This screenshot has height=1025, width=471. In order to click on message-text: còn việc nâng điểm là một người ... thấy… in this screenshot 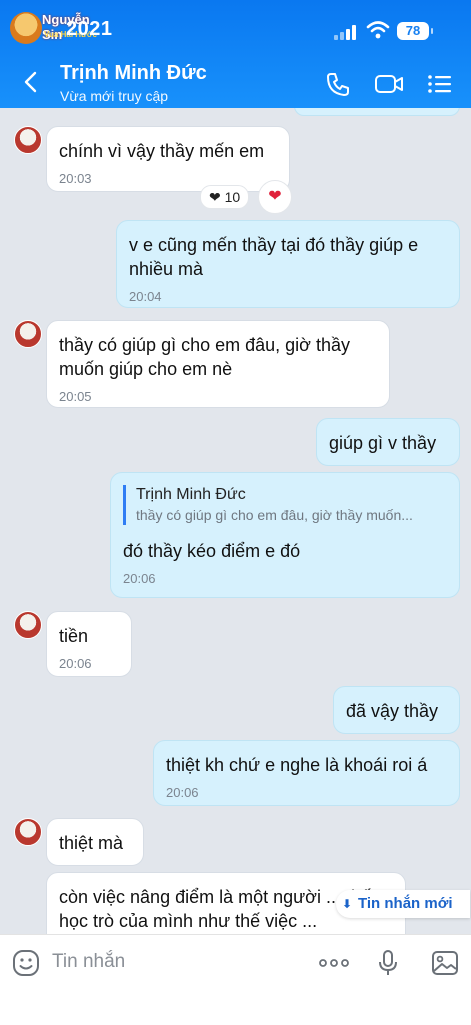, I will do `click(220, 909)`.